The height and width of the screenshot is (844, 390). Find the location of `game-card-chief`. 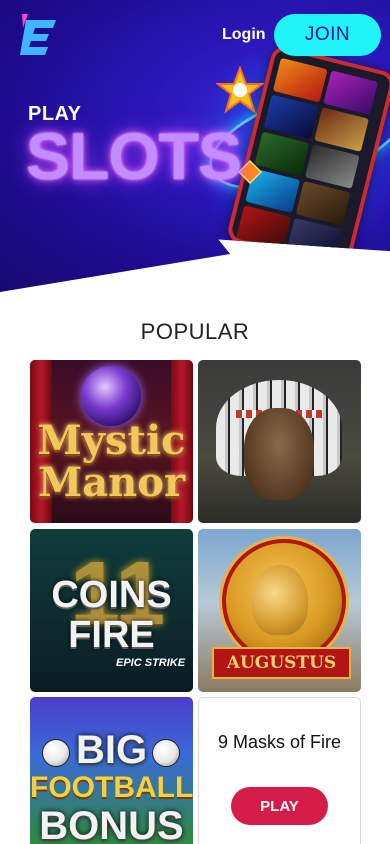

game-card-chief is located at coordinates (279, 441).